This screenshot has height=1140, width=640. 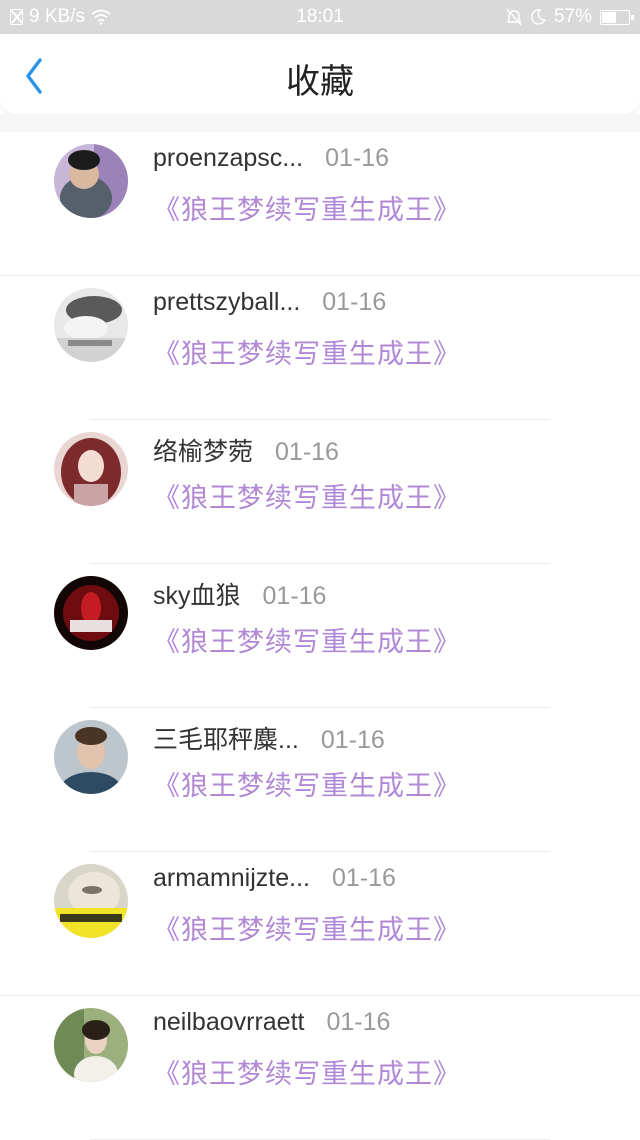 I want to click on user-name: sky血狼 01-16, so click(x=240, y=596).